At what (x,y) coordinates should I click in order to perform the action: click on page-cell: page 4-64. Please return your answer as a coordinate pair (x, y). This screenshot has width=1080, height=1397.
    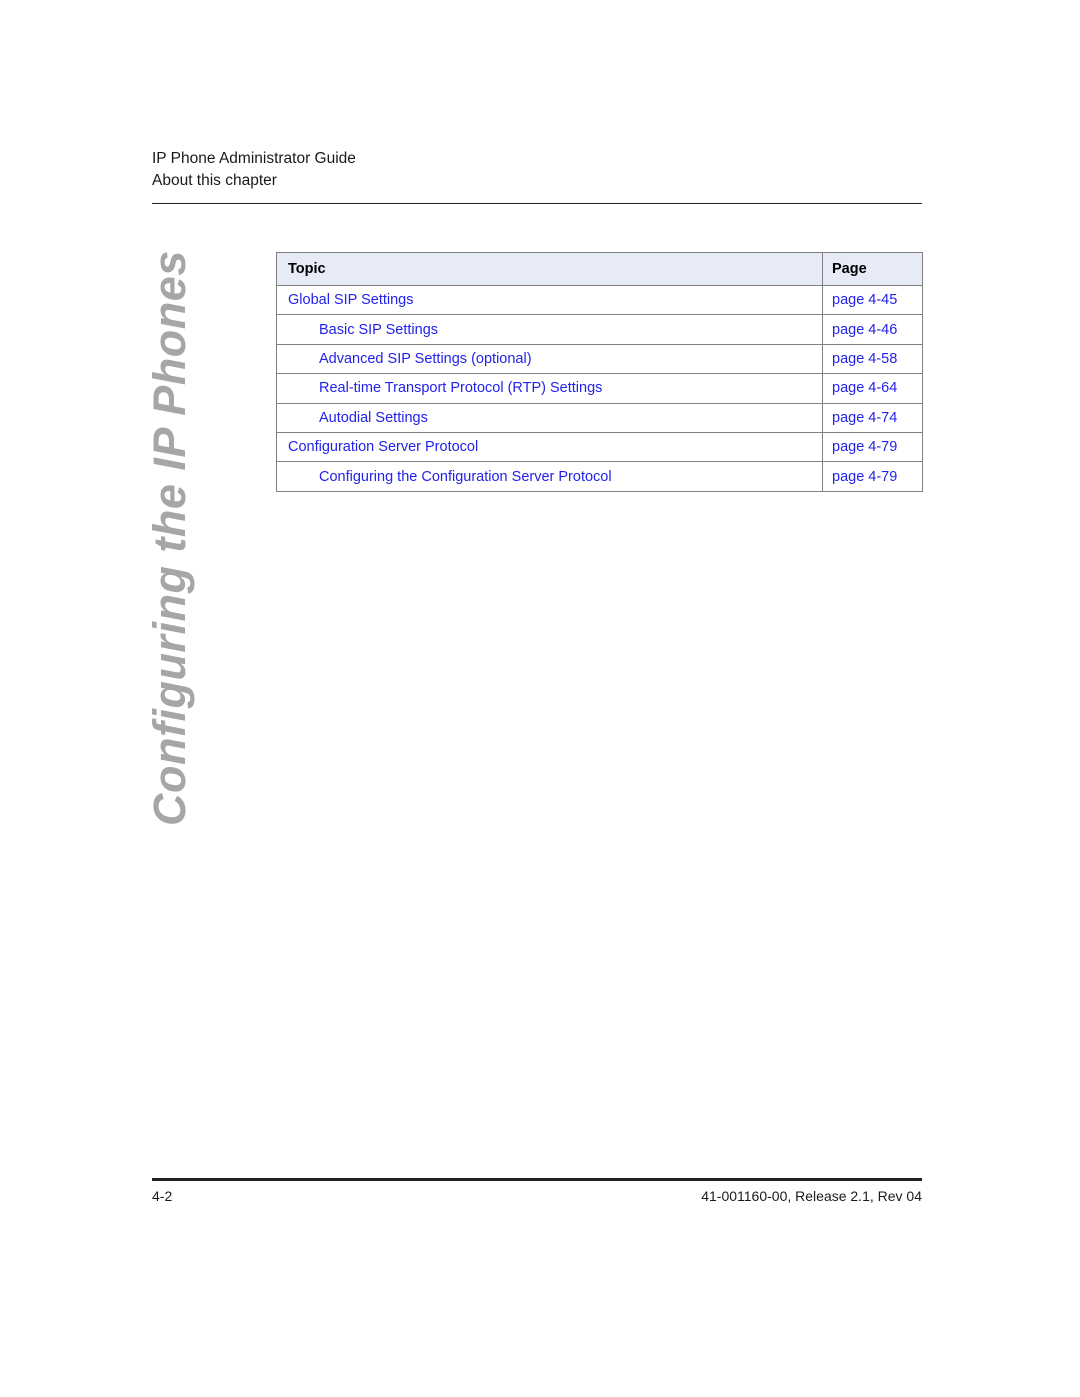
    Looking at the image, I should click on (872, 388).